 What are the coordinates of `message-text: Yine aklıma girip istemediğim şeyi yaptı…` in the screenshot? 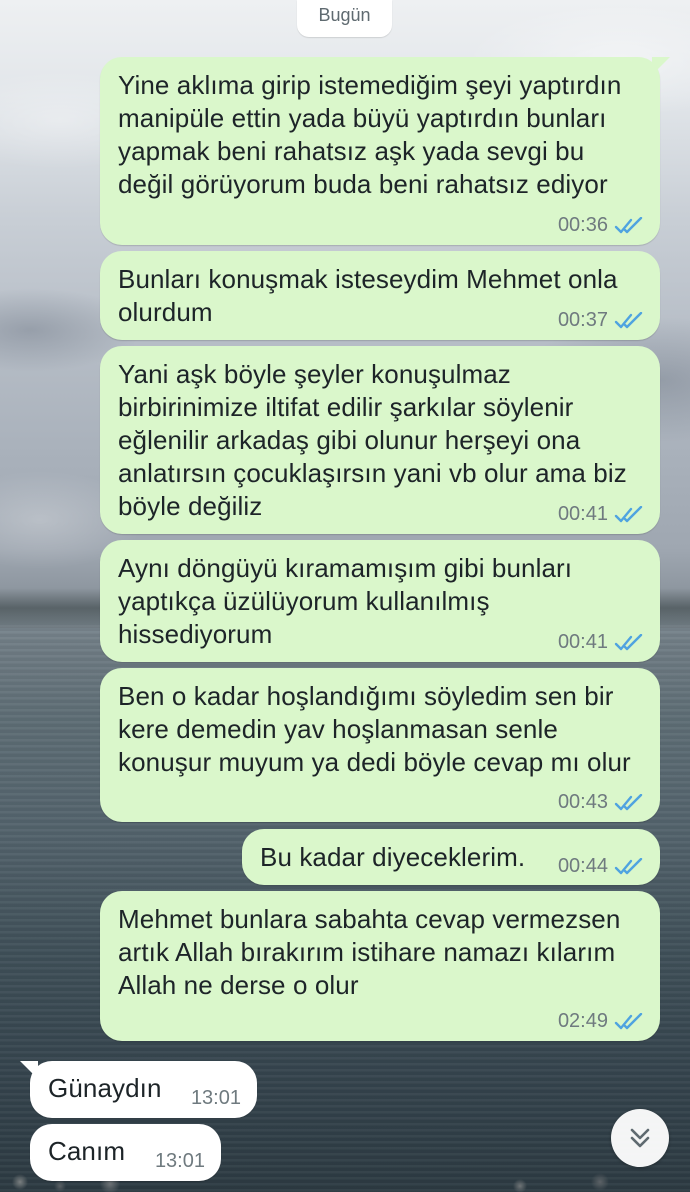 It's located at (373, 134).